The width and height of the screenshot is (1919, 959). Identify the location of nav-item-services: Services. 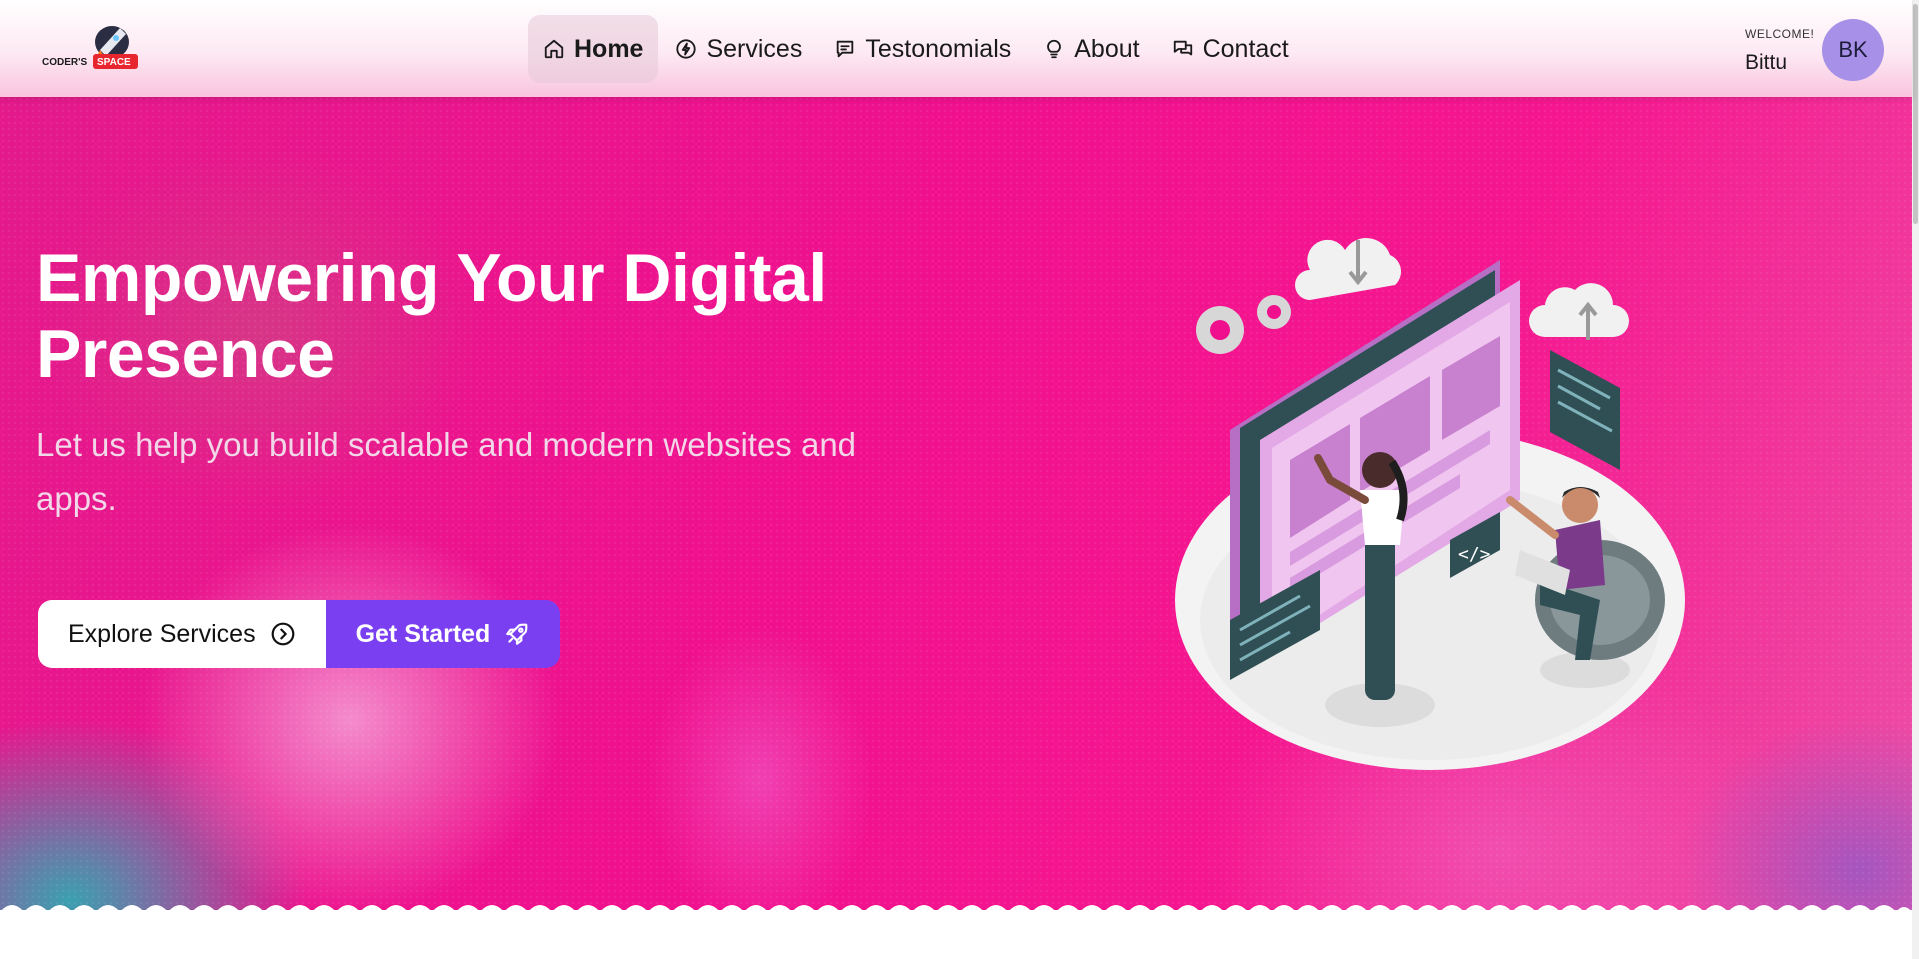
(738, 49).